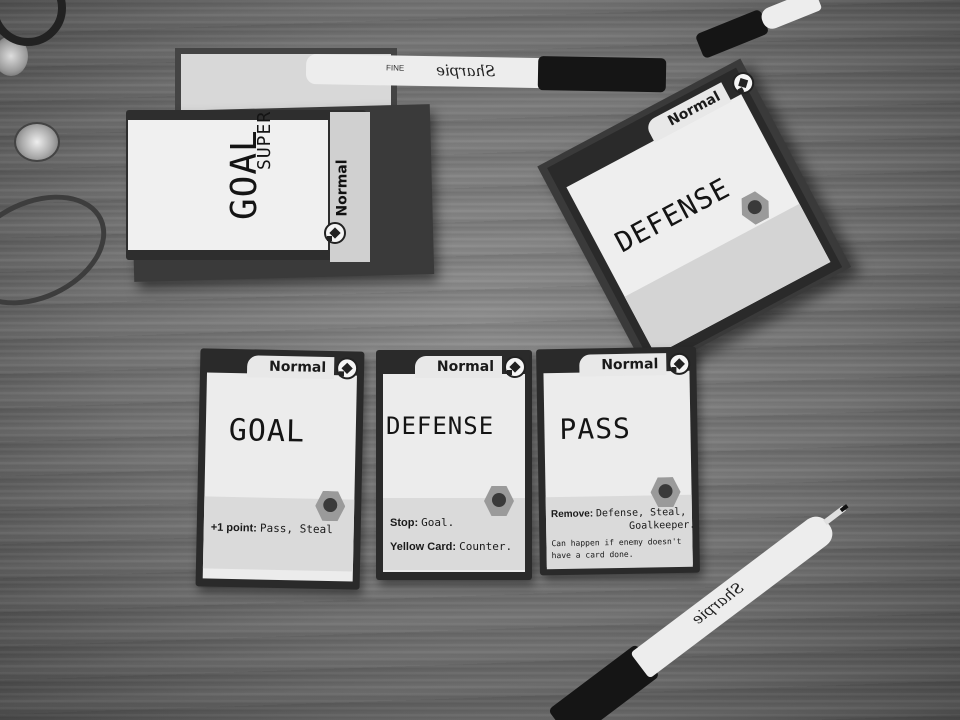 The image size is (960, 720). Describe the element at coordinates (404, 523) in the screenshot. I see `rule-key: Stop:` at that location.